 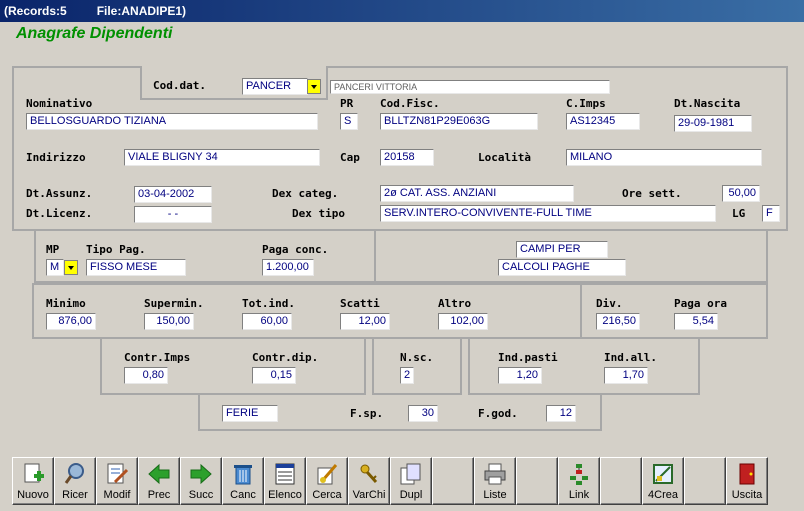 I want to click on toolbar-button-modif: Modif, so click(x=117, y=481).